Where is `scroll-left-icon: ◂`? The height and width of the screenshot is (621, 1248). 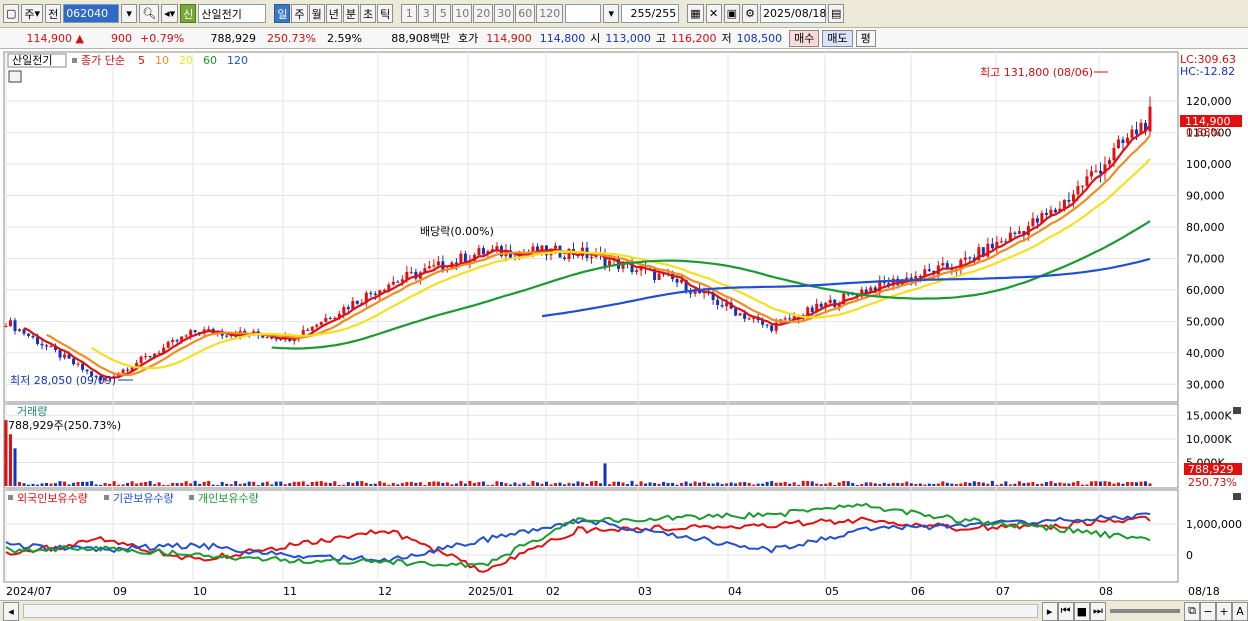
scroll-left-icon: ◂ is located at coordinates (11, 611).